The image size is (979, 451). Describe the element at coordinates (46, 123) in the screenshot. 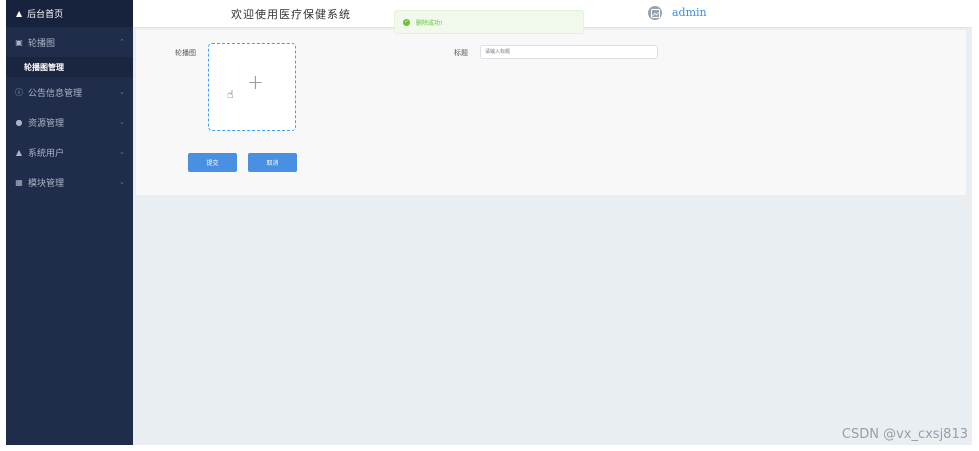

I see `menu-item-label: 资源管理` at that location.